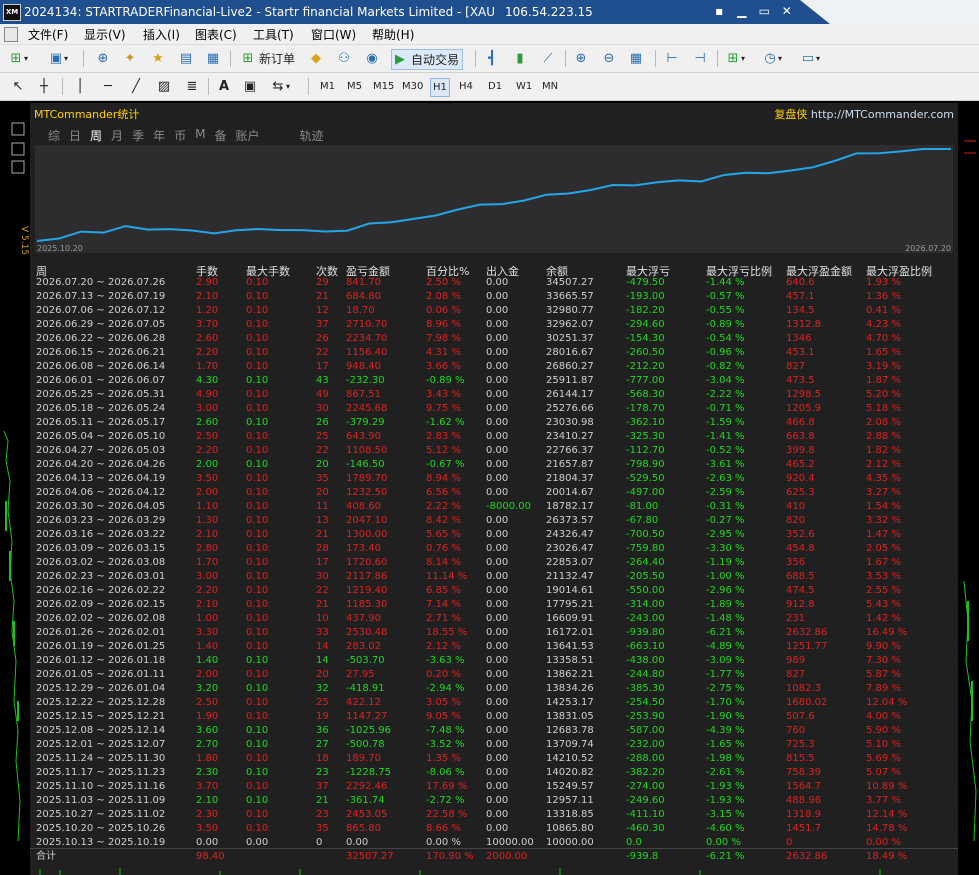 The width and height of the screenshot is (979, 875). What do you see at coordinates (164, 86) in the screenshot?
I see `channel-button: ▨` at bounding box center [164, 86].